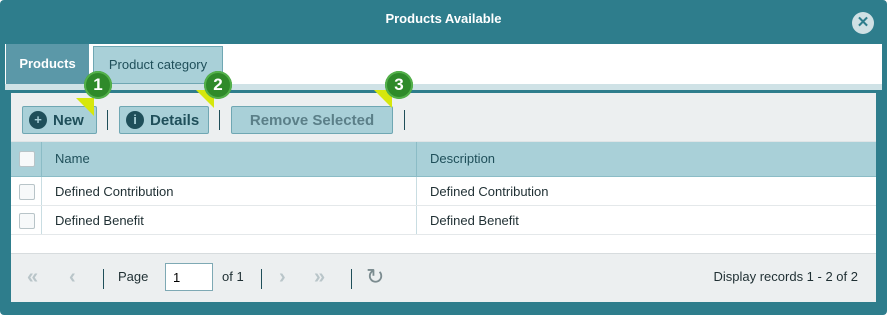  What do you see at coordinates (135, 120) in the screenshot?
I see `info-icon: i` at bounding box center [135, 120].